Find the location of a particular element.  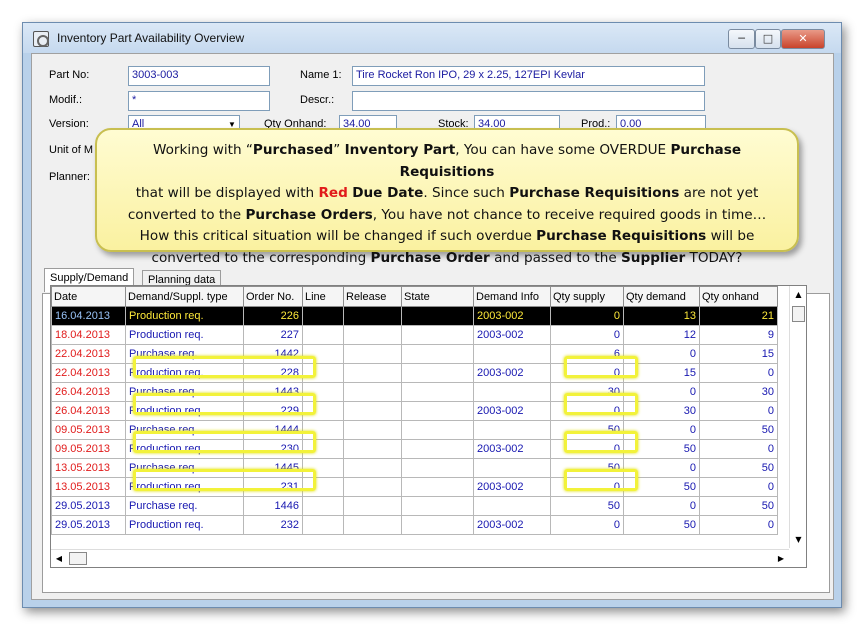

vertical-scroll-thumb is located at coordinates (798, 314).